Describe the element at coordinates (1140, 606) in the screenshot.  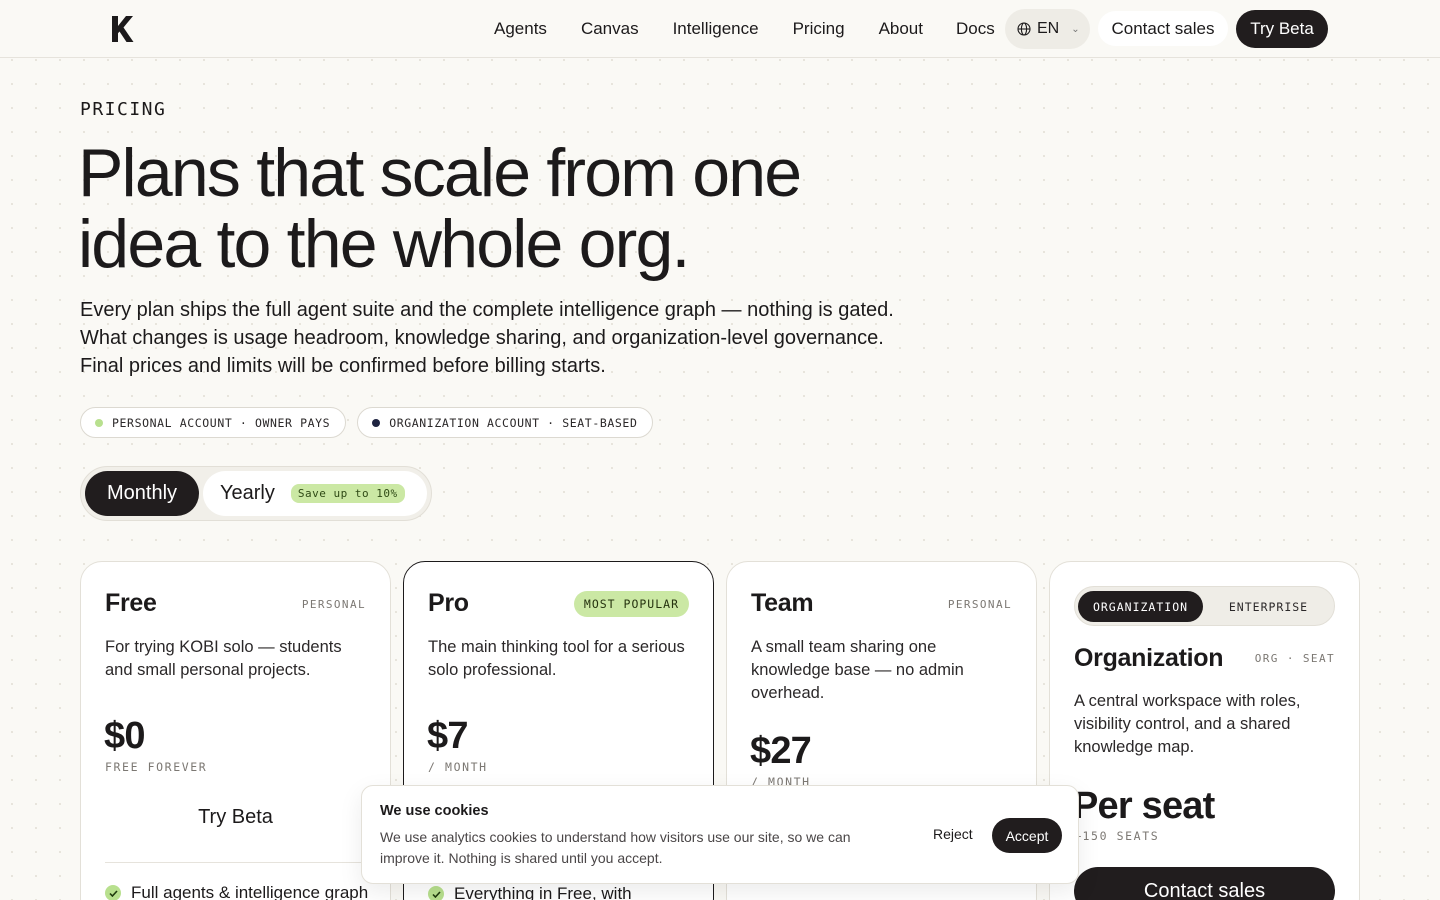
I see `tab-organization: ORGANIZATION` at that location.